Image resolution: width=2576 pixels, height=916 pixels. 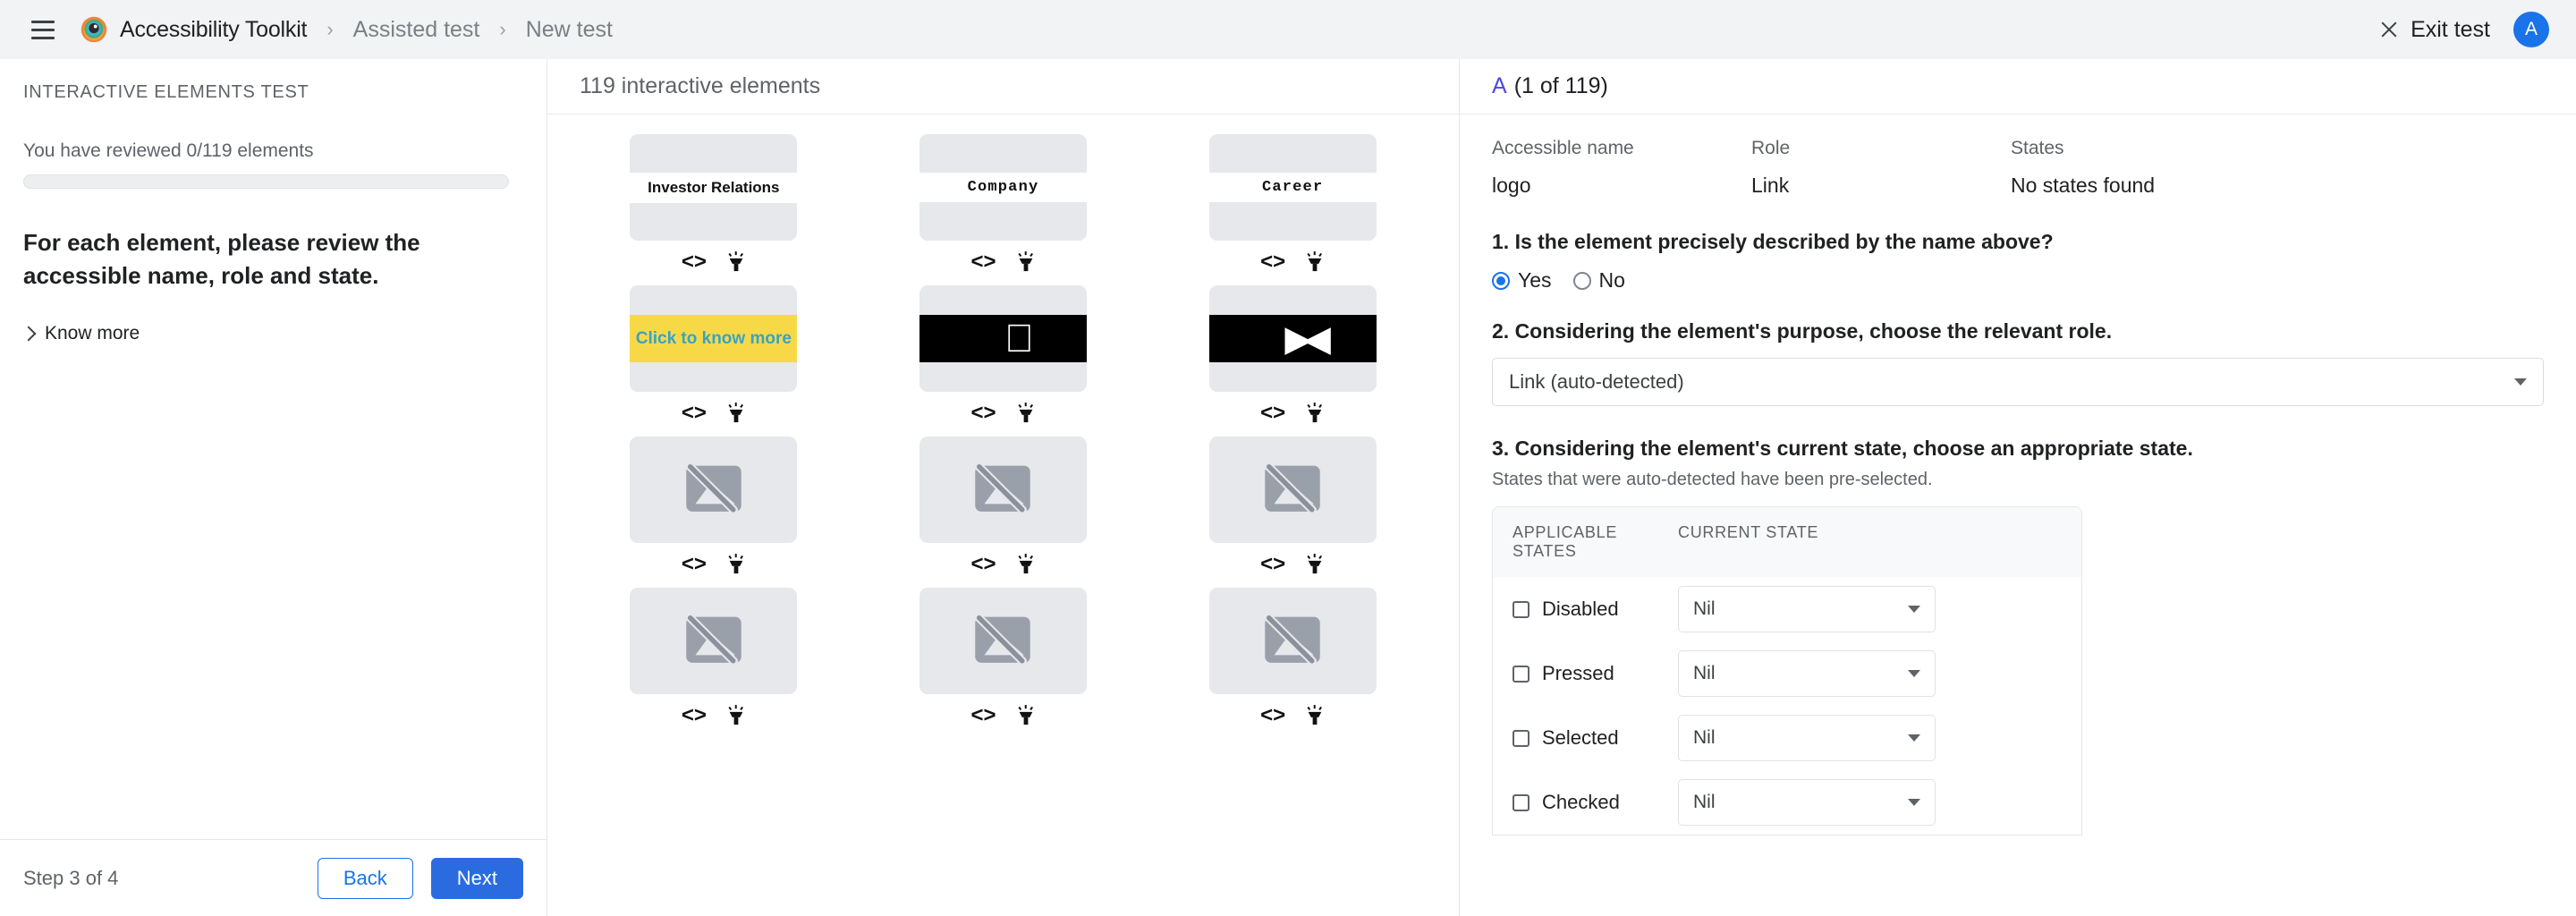 What do you see at coordinates (700, 85) in the screenshot?
I see `elements-count-label: 119 interactive elements` at bounding box center [700, 85].